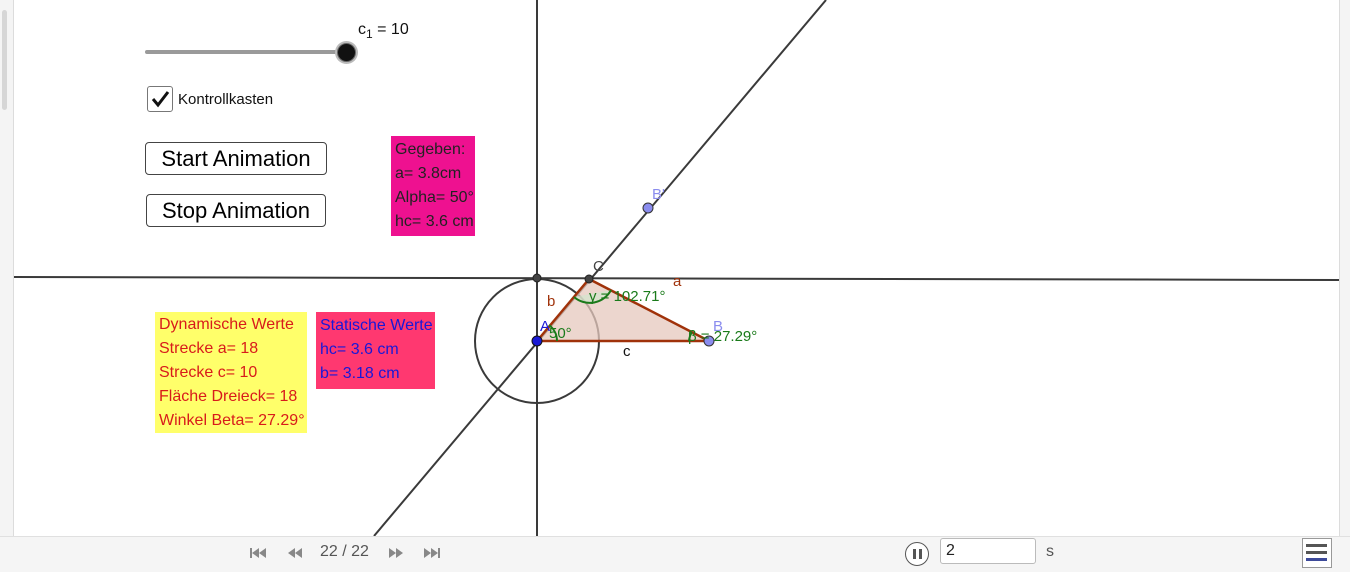 This screenshot has width=1350, height=572. What do you see at coordinates (346, 52) in the screenshot?
I see `slider-knob` at bounding box center [346, 52].